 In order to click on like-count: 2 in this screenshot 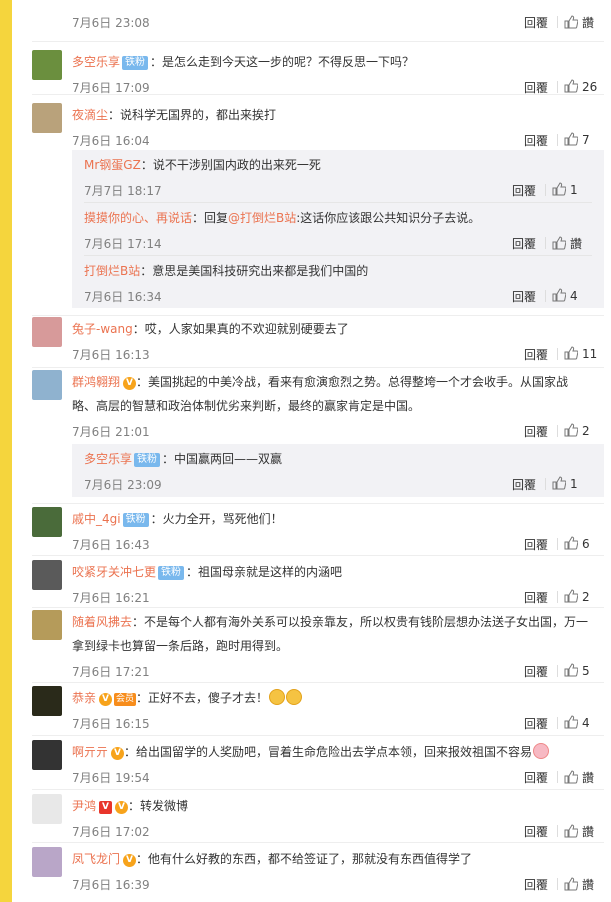, I will do `click(586, 431)`.